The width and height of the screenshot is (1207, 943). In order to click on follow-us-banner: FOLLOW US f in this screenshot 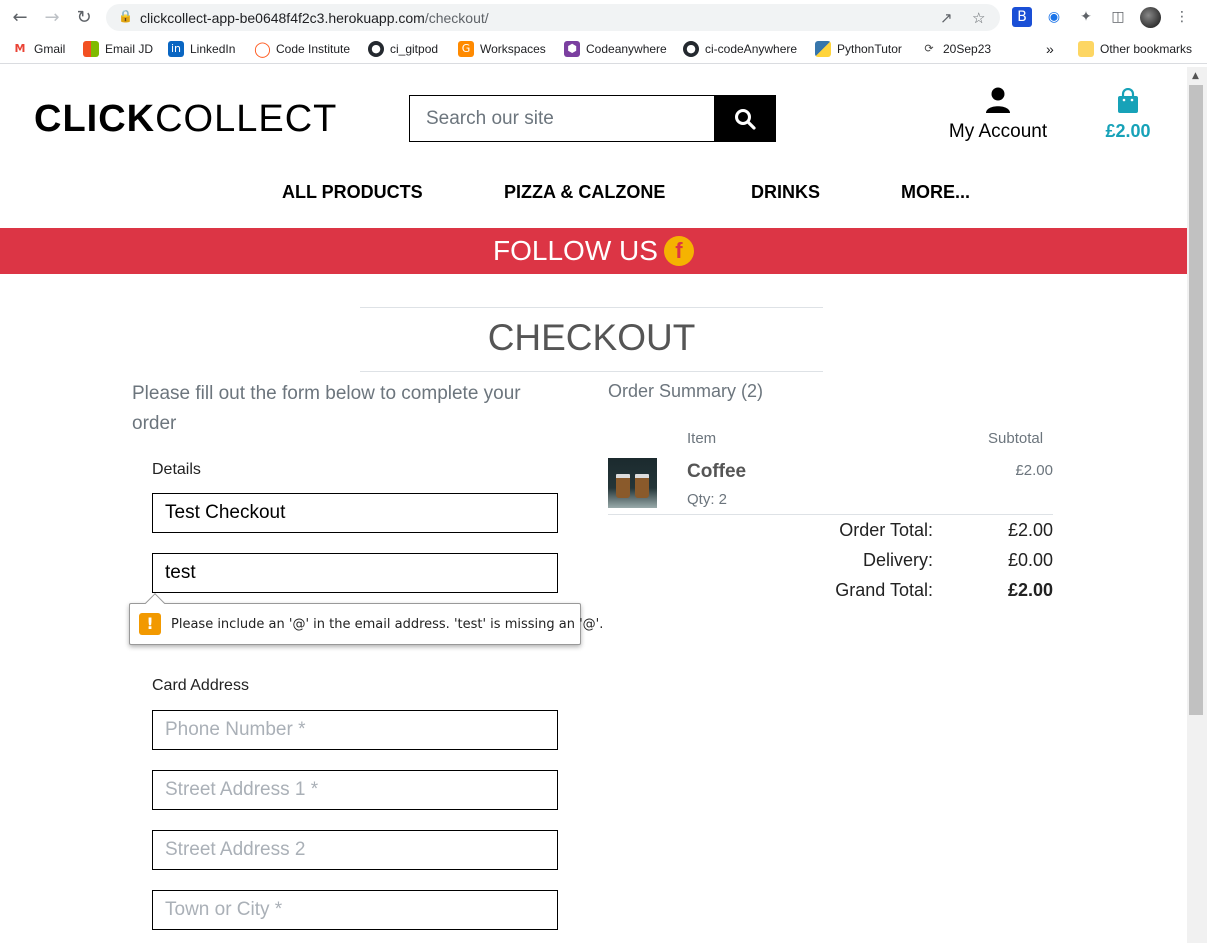, I will do `click(593, 251)`.